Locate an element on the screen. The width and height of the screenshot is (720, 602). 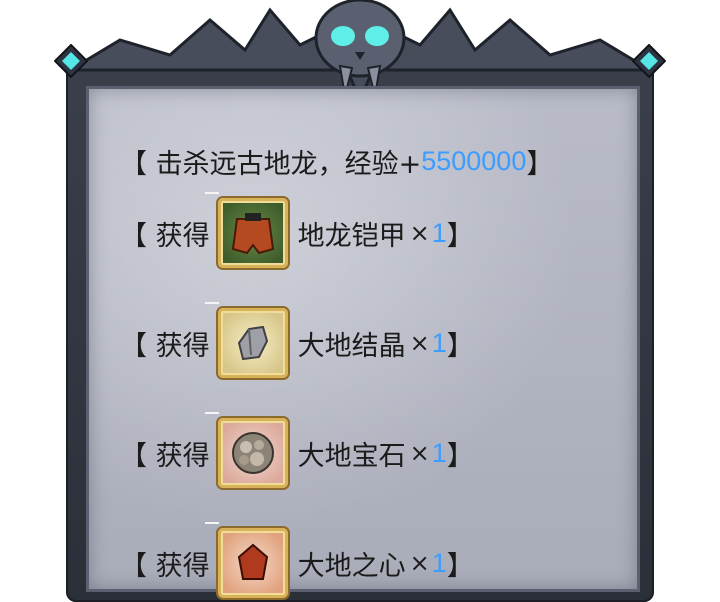
reward-line: 【 获得 大地宝石 × 1 】 is located at coordinates (297, 453).